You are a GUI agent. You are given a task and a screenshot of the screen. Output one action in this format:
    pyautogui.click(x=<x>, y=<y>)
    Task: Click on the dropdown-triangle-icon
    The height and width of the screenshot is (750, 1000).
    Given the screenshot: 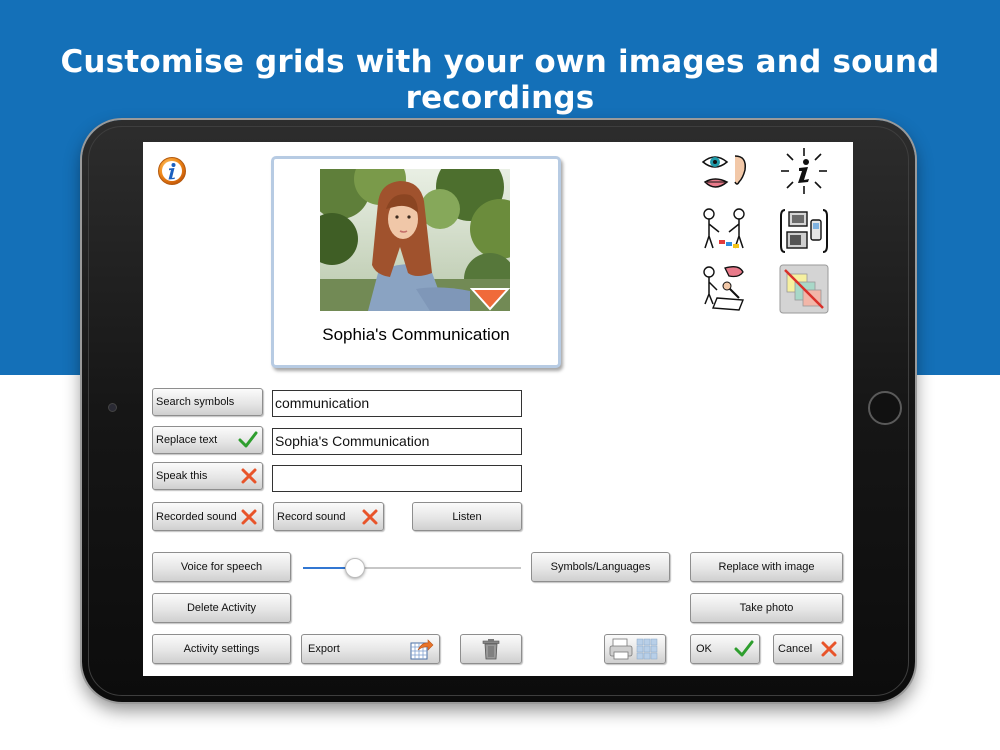 What is the action you would take?
    pyautogui.click(x=490, y=299)
    